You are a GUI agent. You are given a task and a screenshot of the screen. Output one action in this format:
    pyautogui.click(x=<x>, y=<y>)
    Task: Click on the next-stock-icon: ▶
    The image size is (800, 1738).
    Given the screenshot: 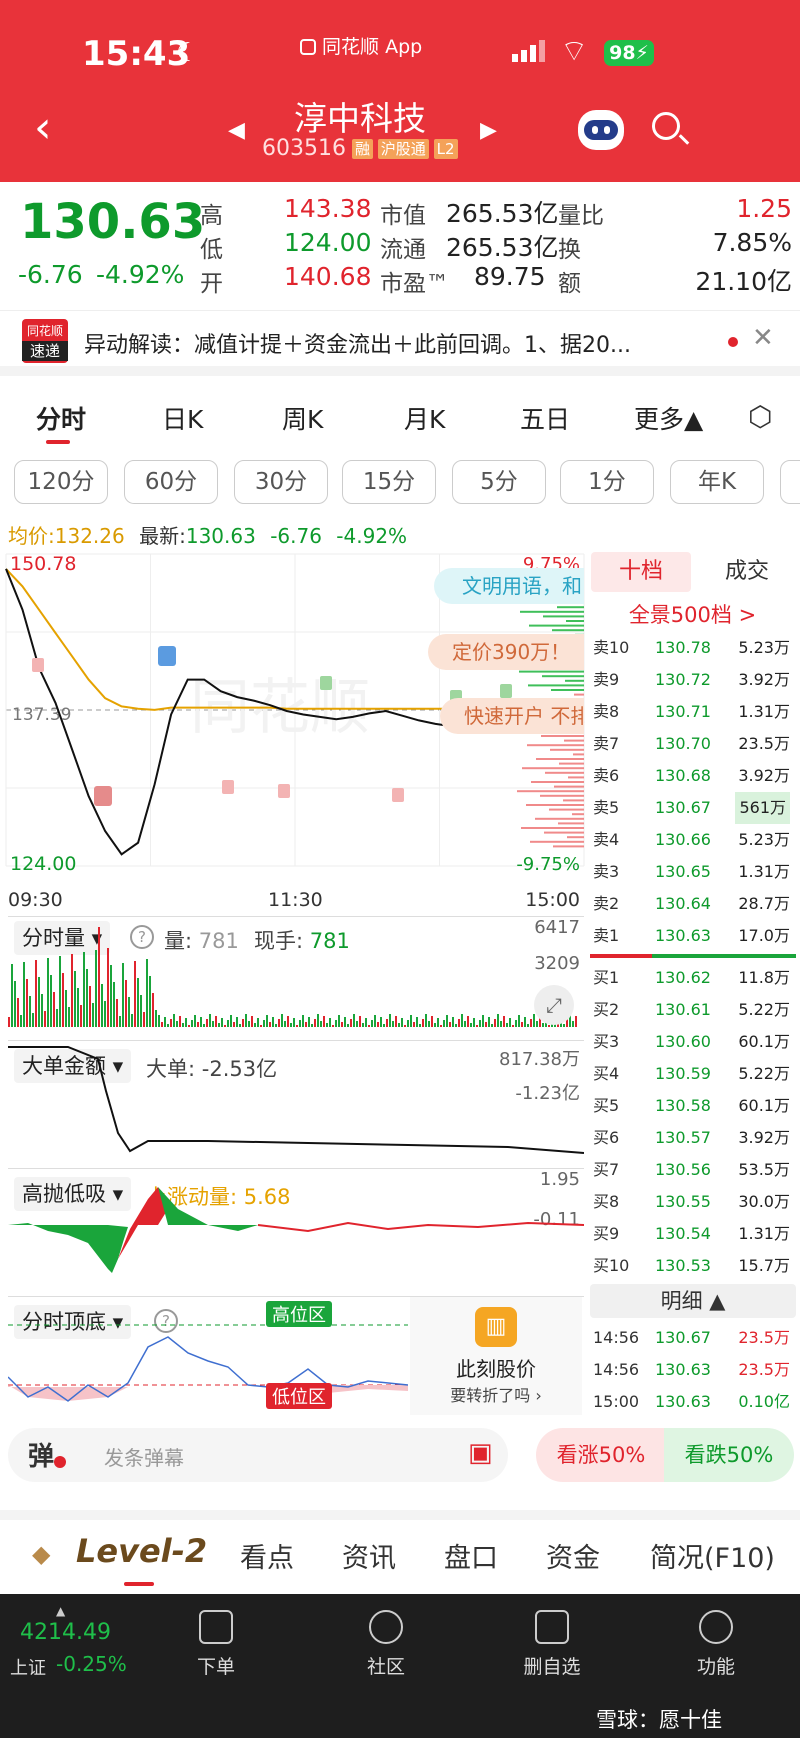 What is the action you would take?
    pyautogui.click(x=488, y=130)
    